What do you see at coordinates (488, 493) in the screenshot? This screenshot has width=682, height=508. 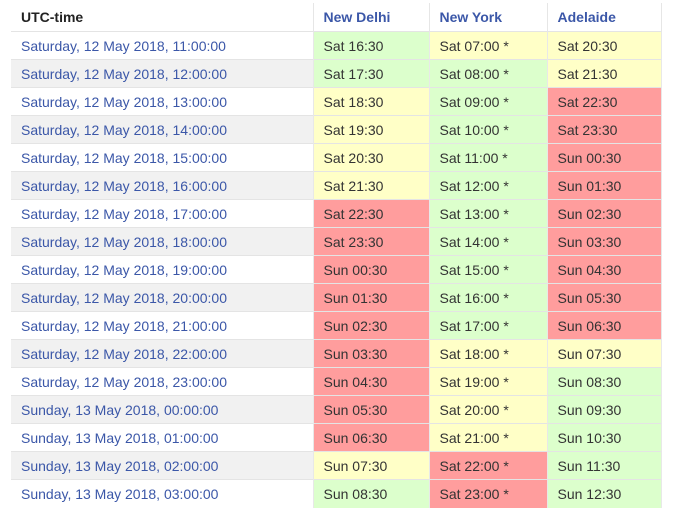 I see `time-cell-new-york: Sat 23:00 *` at bounding box center [488, 493].